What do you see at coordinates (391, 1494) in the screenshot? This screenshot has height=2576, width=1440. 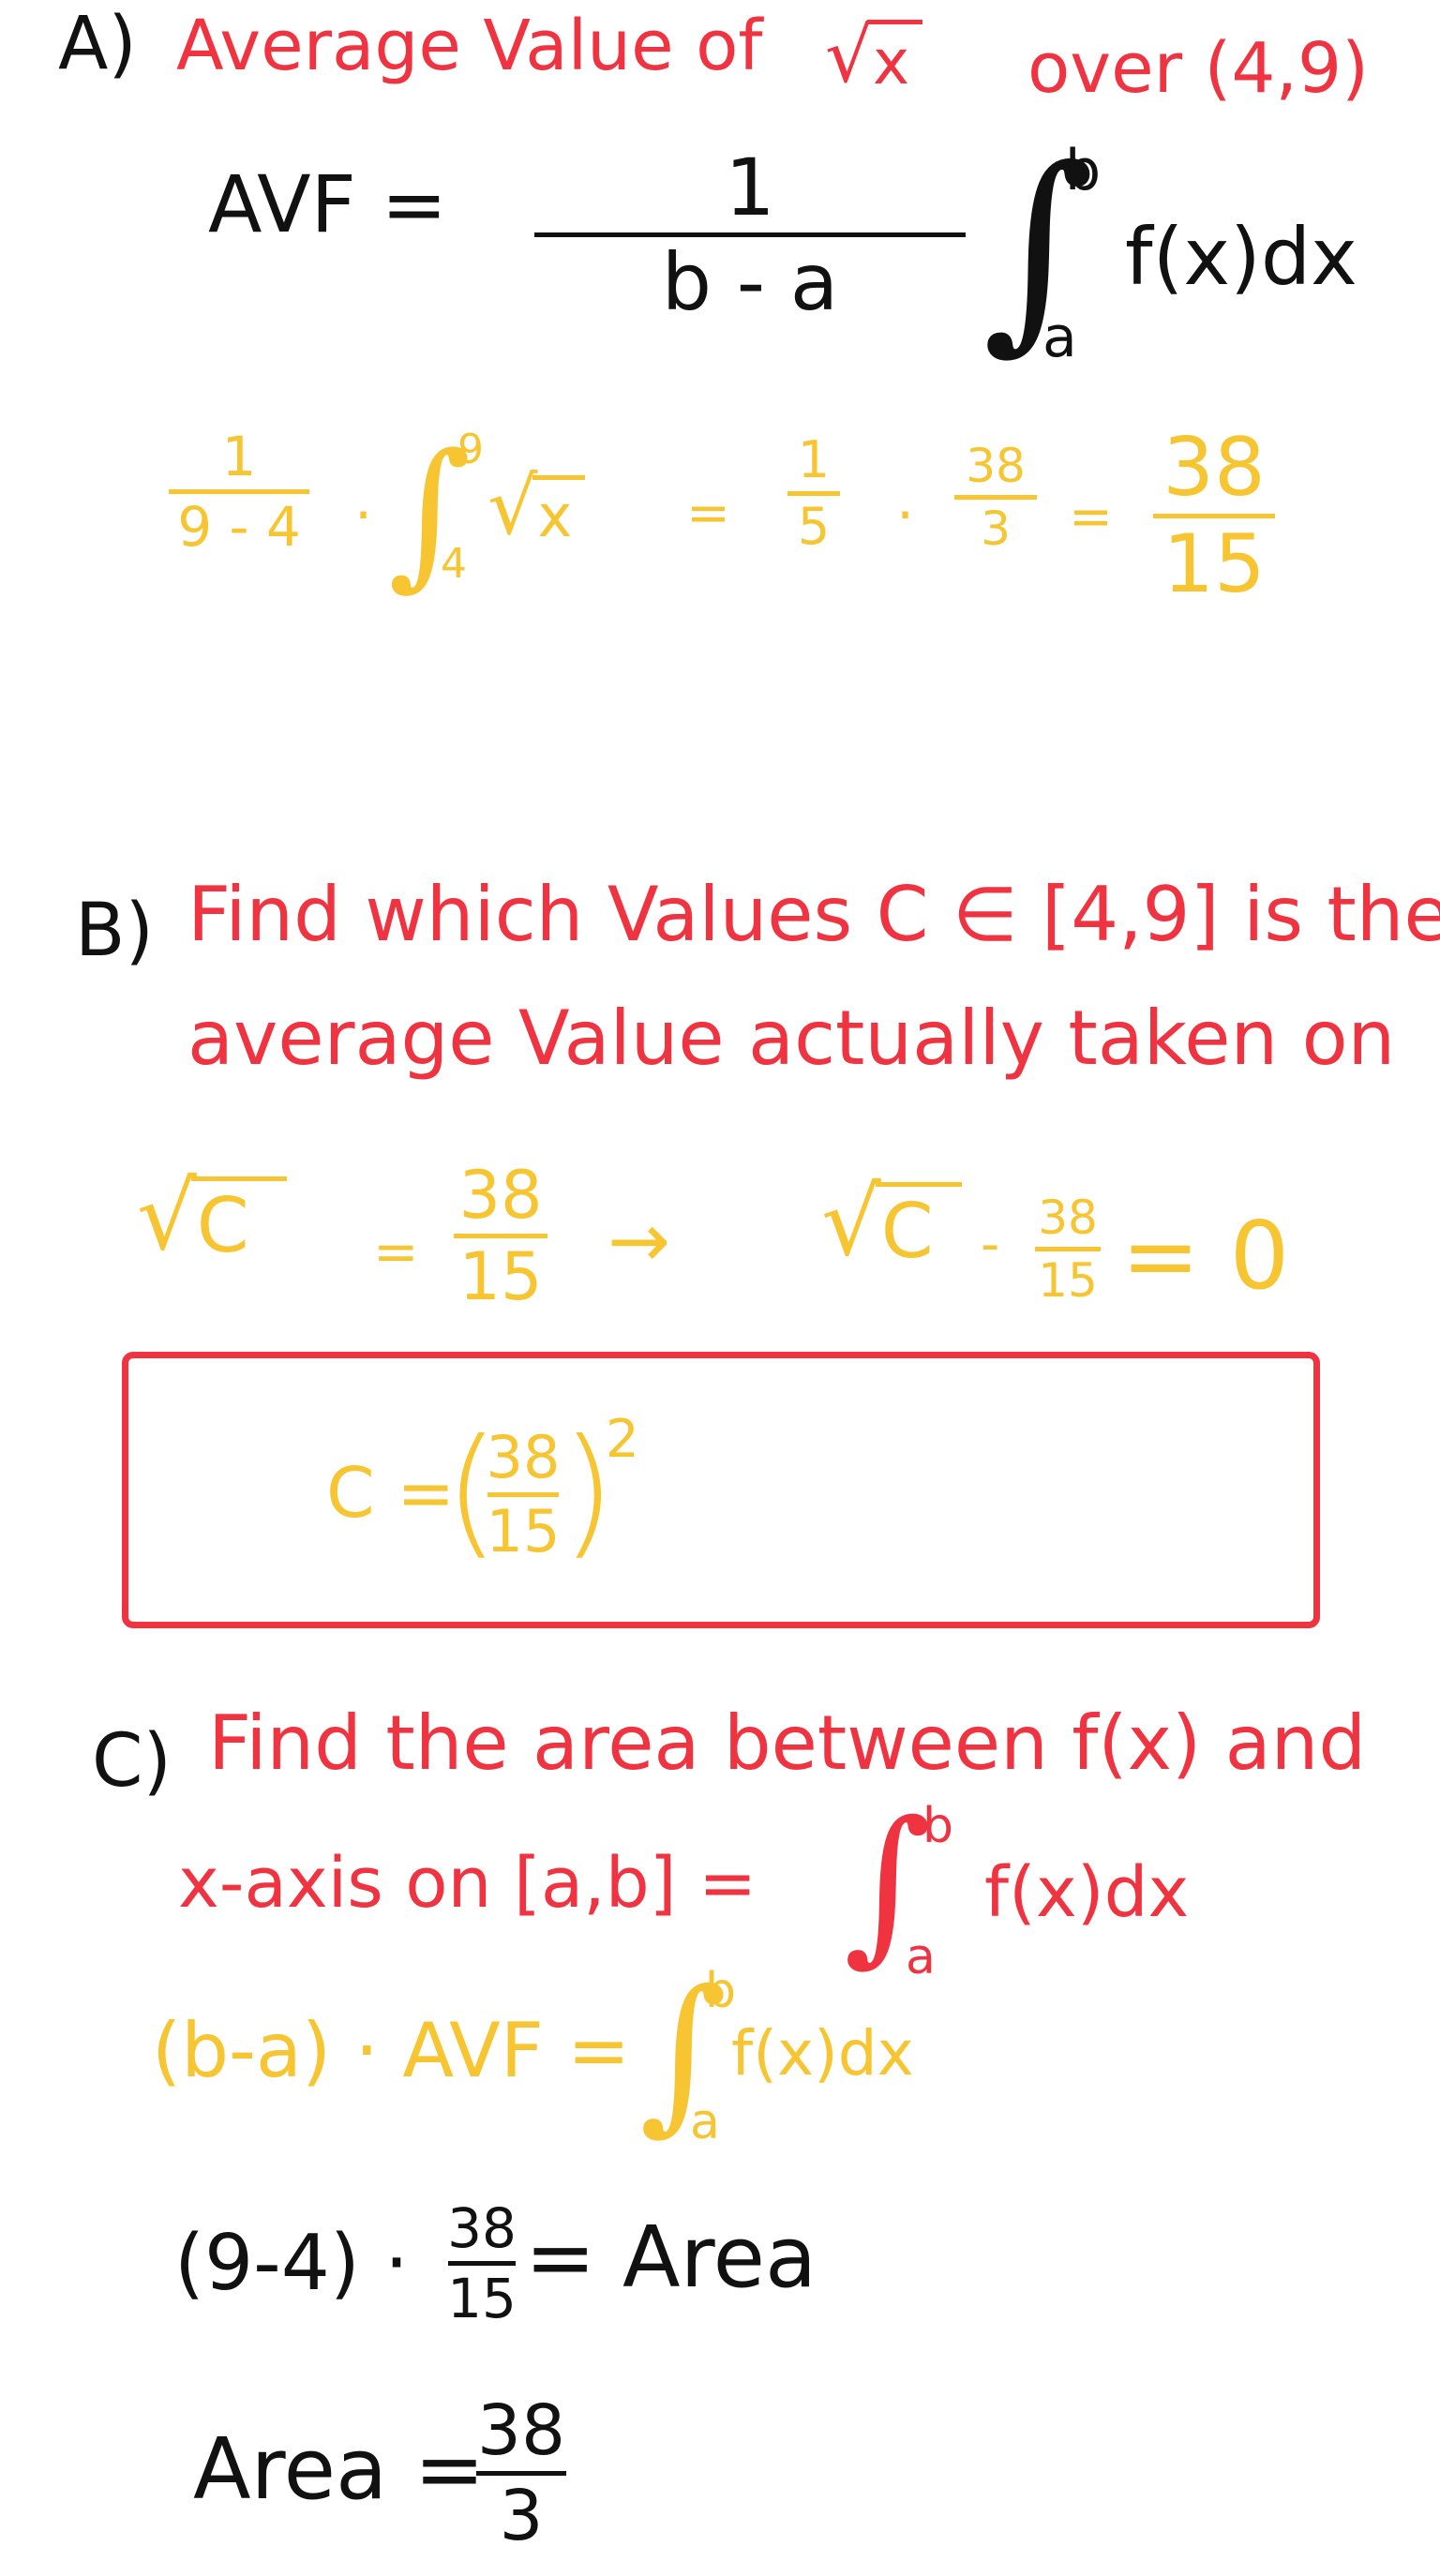 I see `boxed-c-equals: C =` at bounding box center [391, 1494].